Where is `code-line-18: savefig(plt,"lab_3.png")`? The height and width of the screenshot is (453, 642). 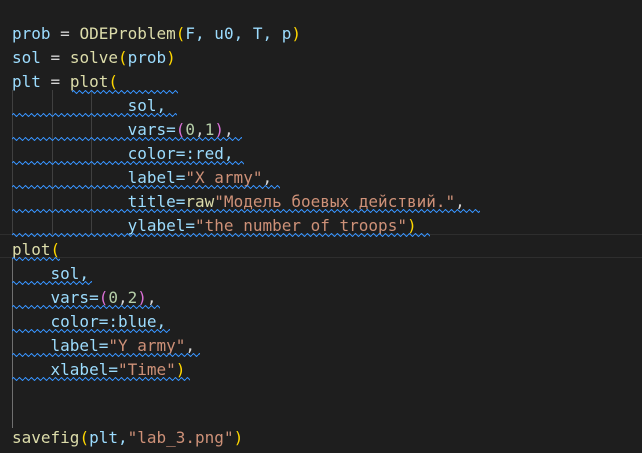
code-line-18: savefig(plt,"lab_3.png") is located at coordinates (127, 438).